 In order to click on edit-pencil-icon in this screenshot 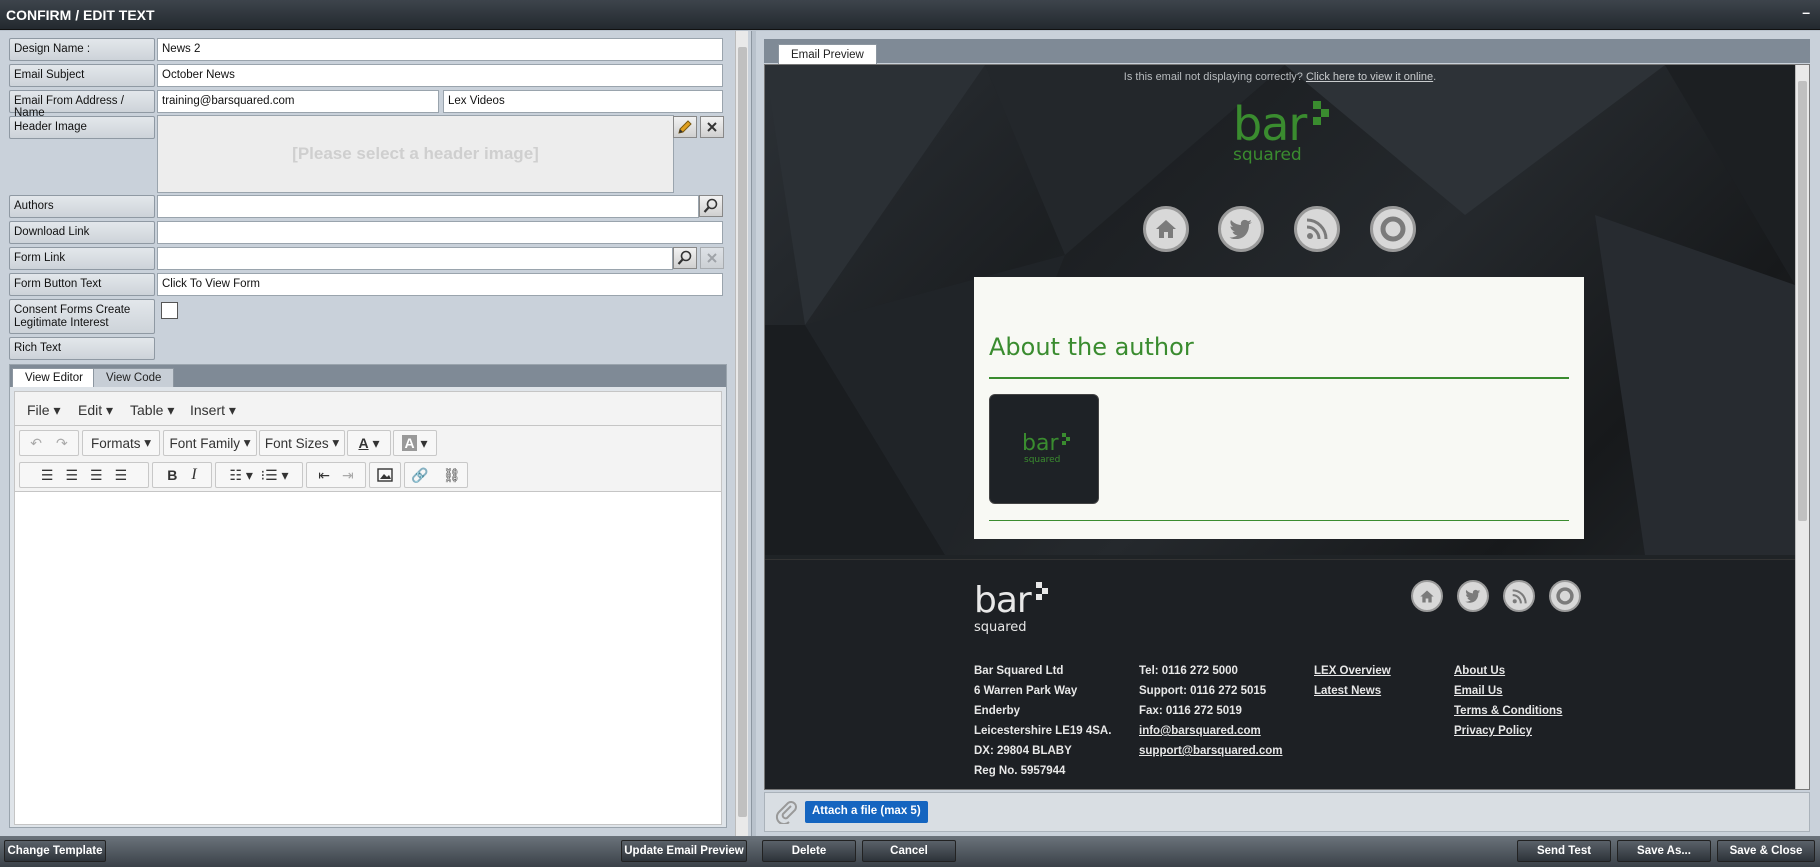, I will do `click(685, 127)`.